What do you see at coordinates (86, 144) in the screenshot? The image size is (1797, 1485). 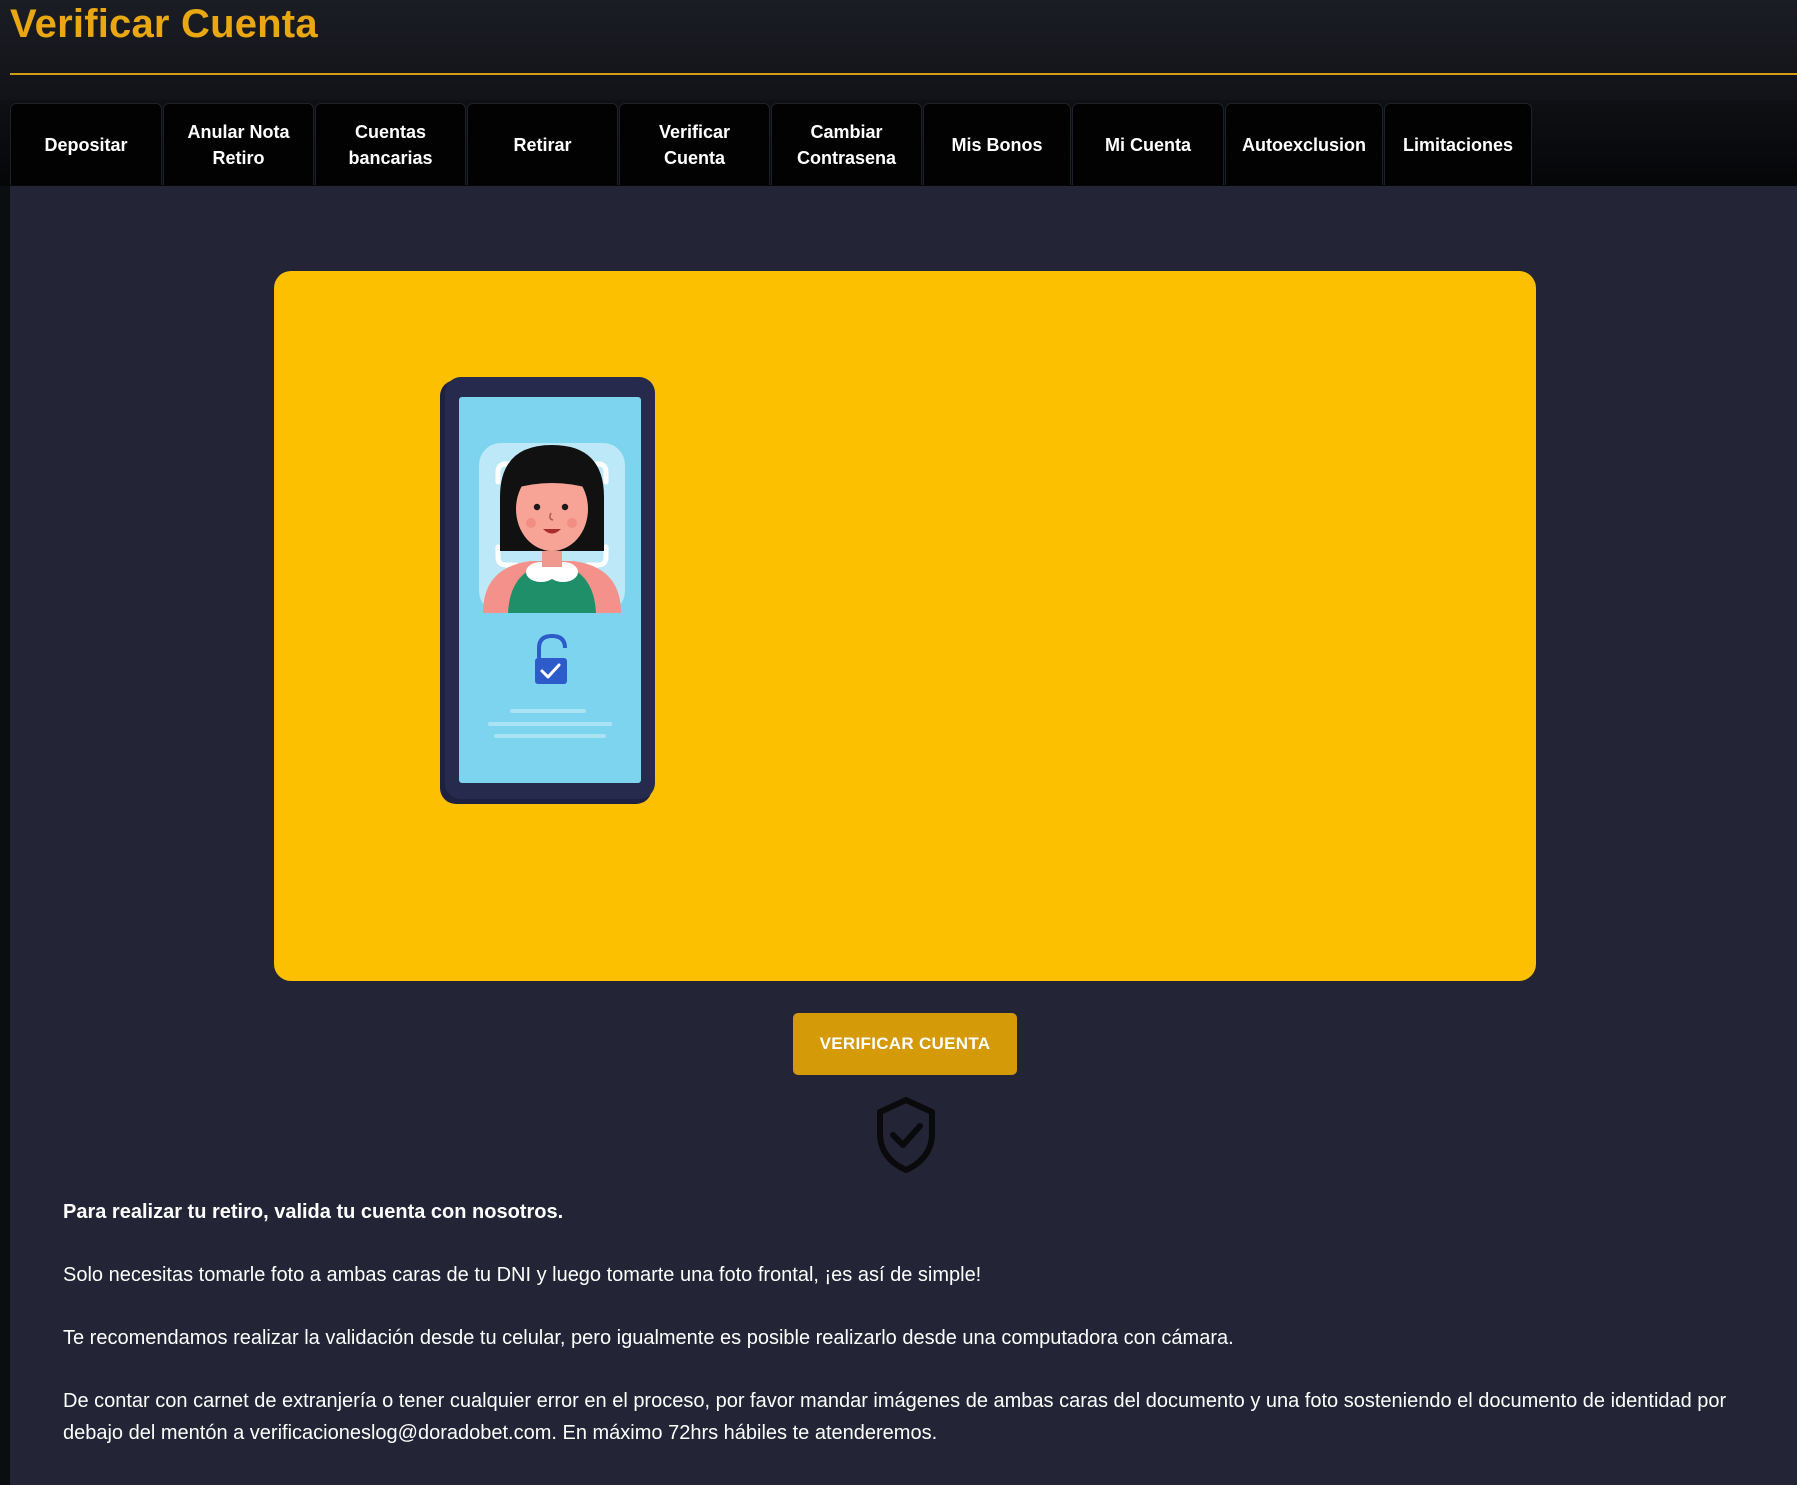 I see `tab-depositar: Depositar` at bounding box center [86, 144].